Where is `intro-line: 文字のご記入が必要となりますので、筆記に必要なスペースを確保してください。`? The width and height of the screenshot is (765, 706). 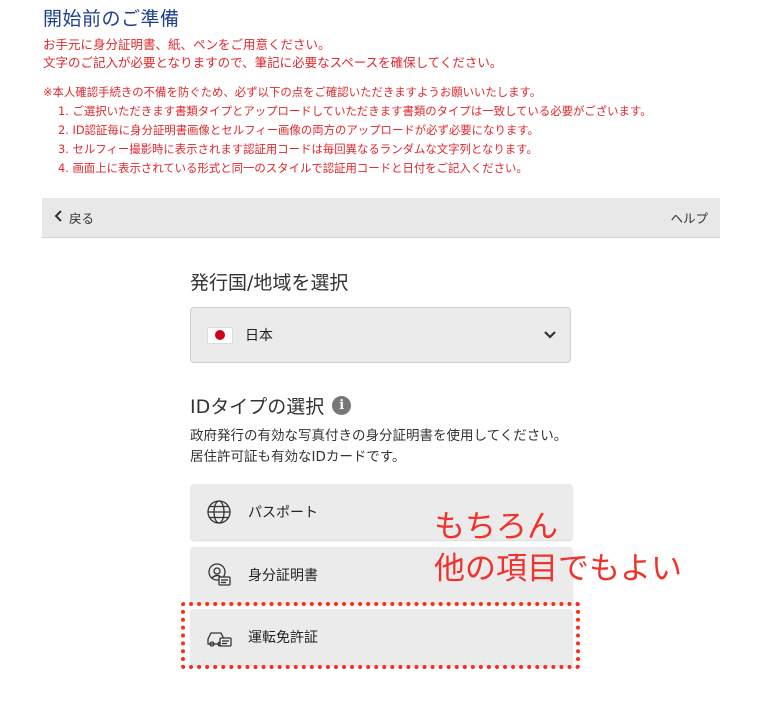 intro-line: 文字のご記入が必要となりますので、筆記に必要なスペースを確保してください。 is located at coordinates (273, 62).